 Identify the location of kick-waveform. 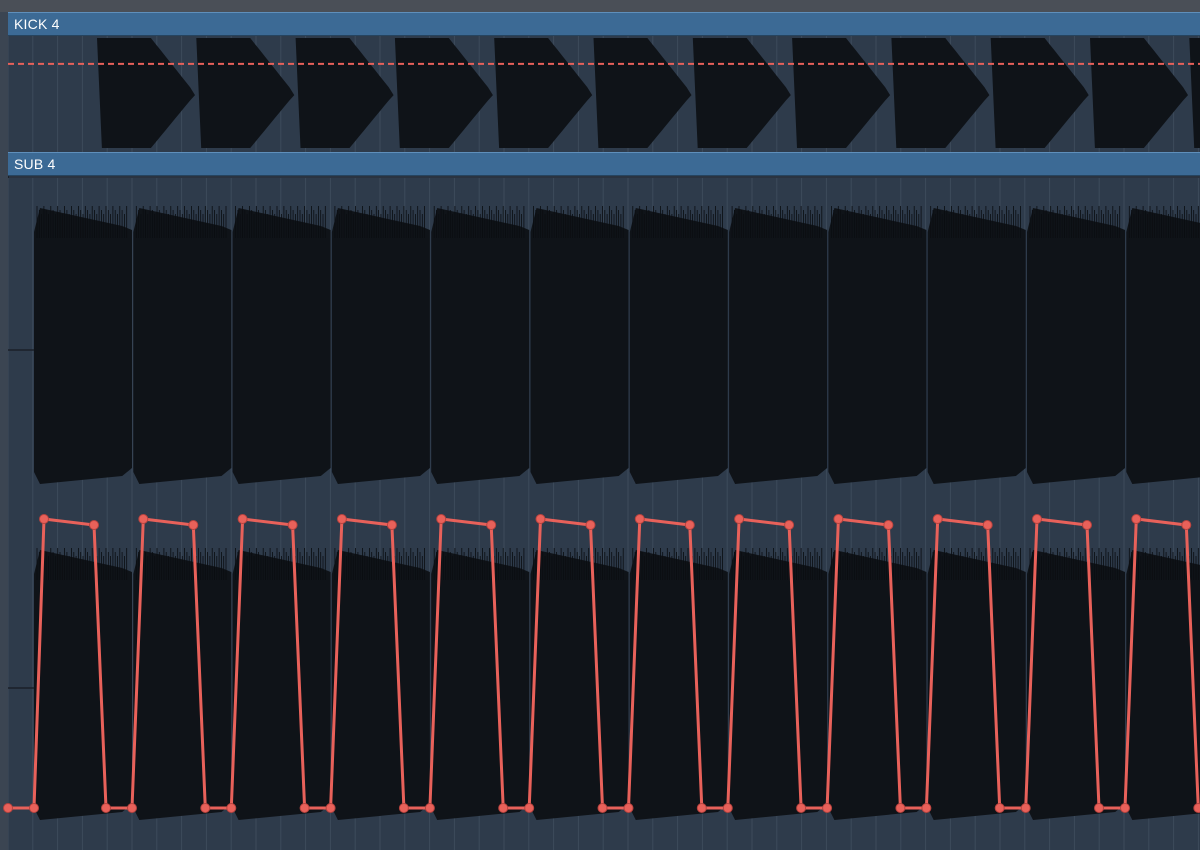
(604, 94).